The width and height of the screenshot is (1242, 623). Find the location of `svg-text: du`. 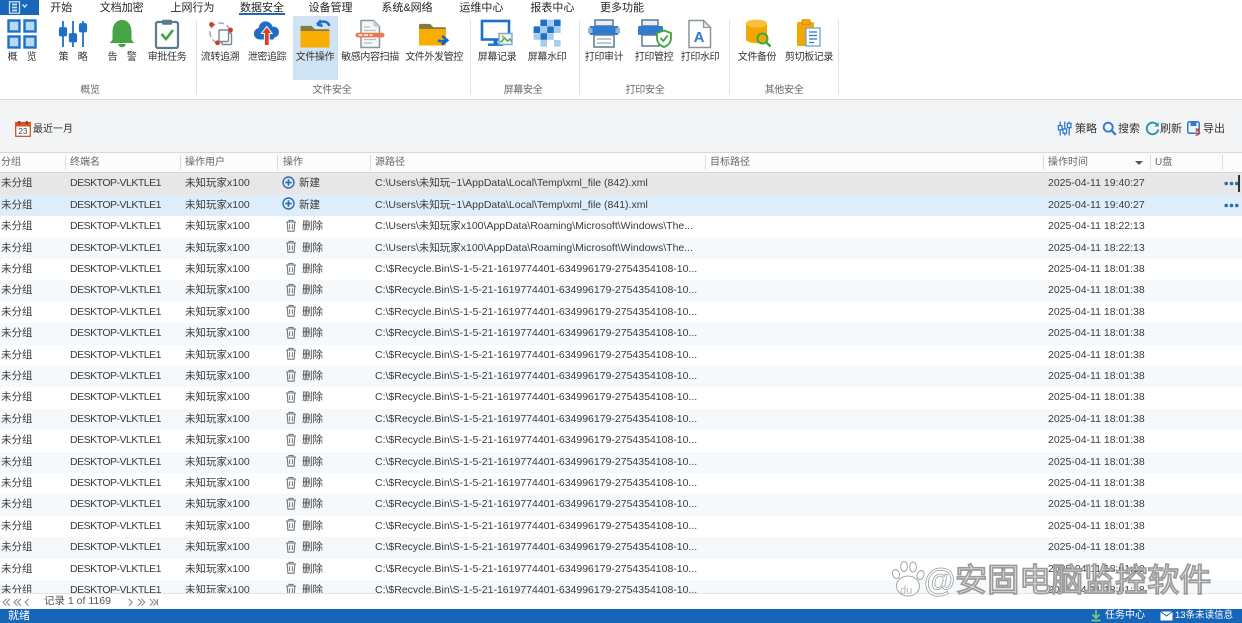

svg-text: du is located at coordinates (906, 591).